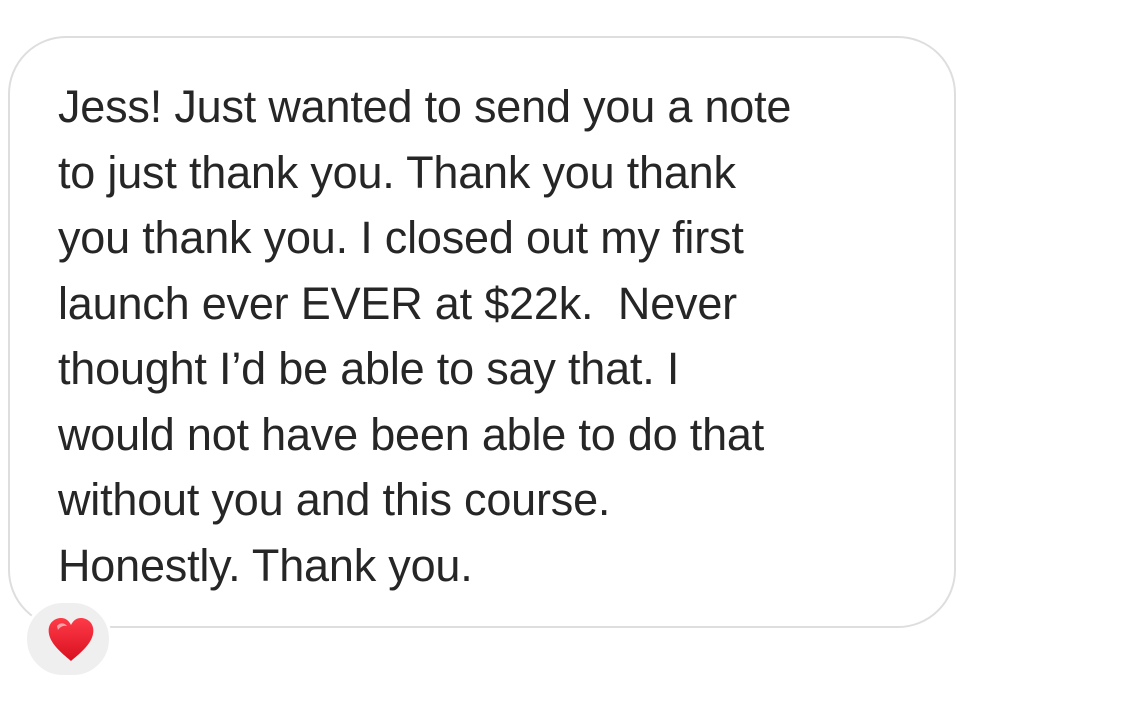 This screenshot has height=724, width=1125. What do you see at coordinates (397, 172) in the screenshot?
I see `message-line: to just thank you. Thank you thank` at bounding box center [397, 172].